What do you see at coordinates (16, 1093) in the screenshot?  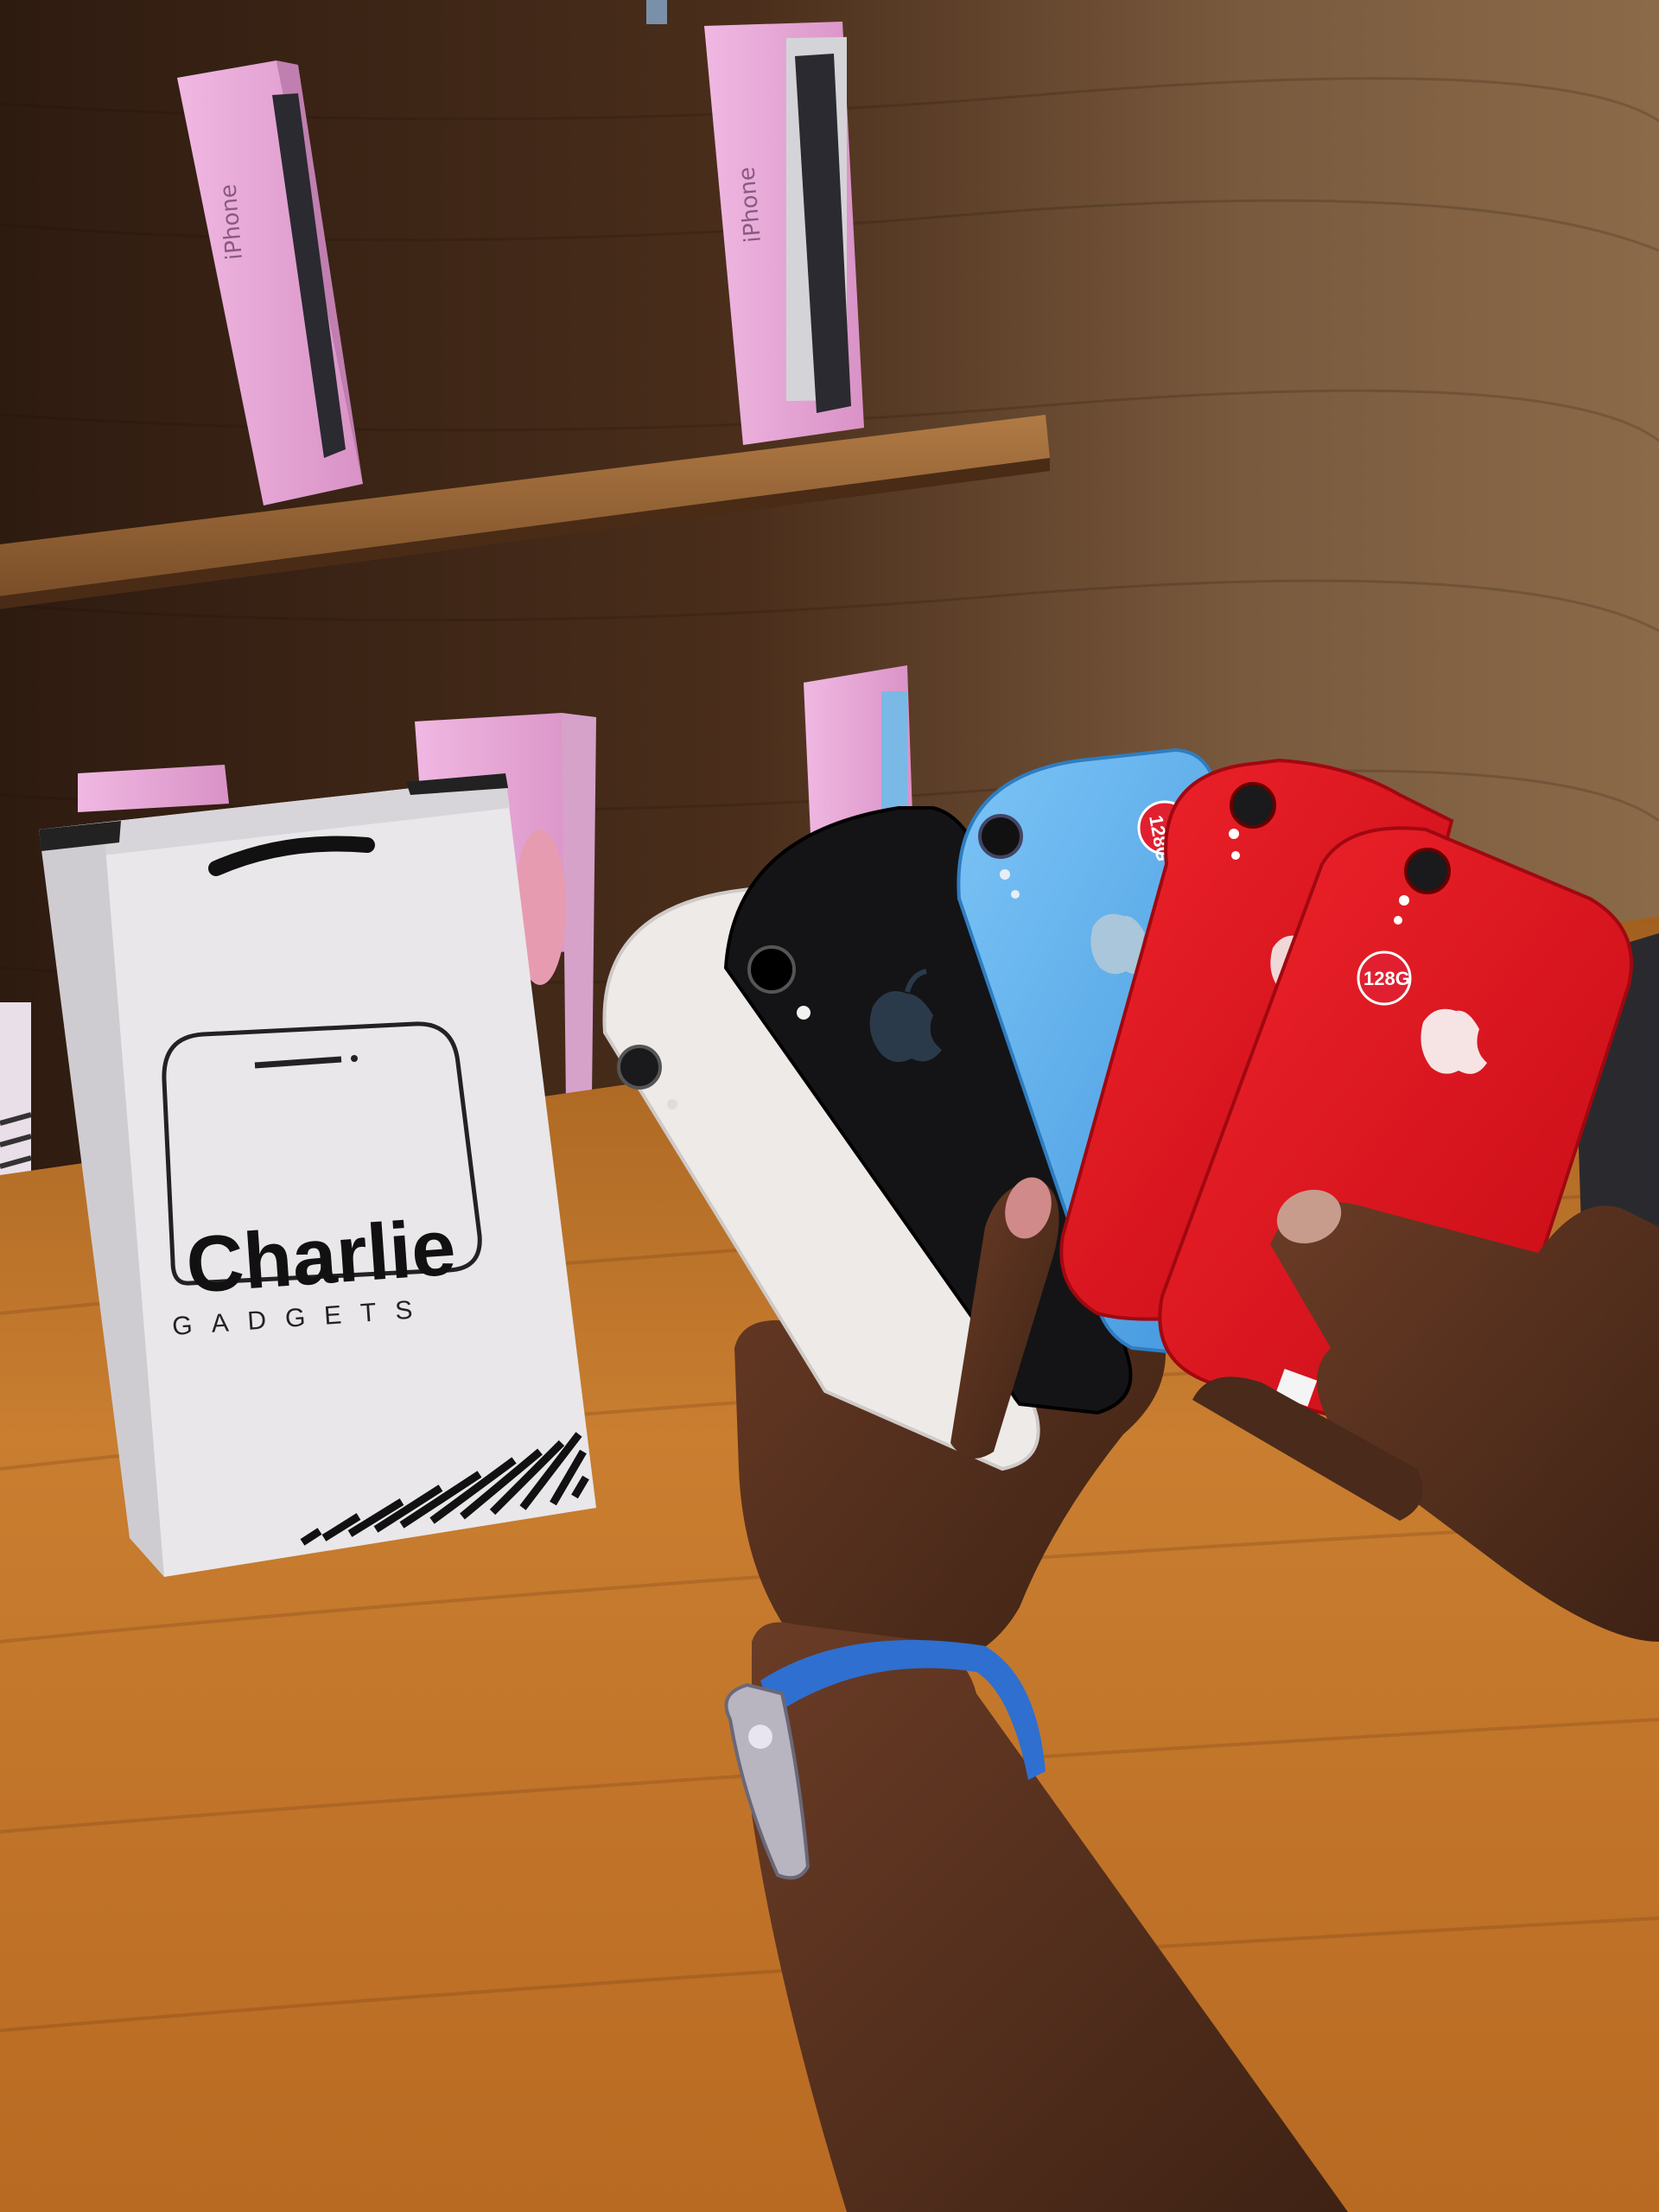 I see `iphone-box` at bounding box center [16, 1093].